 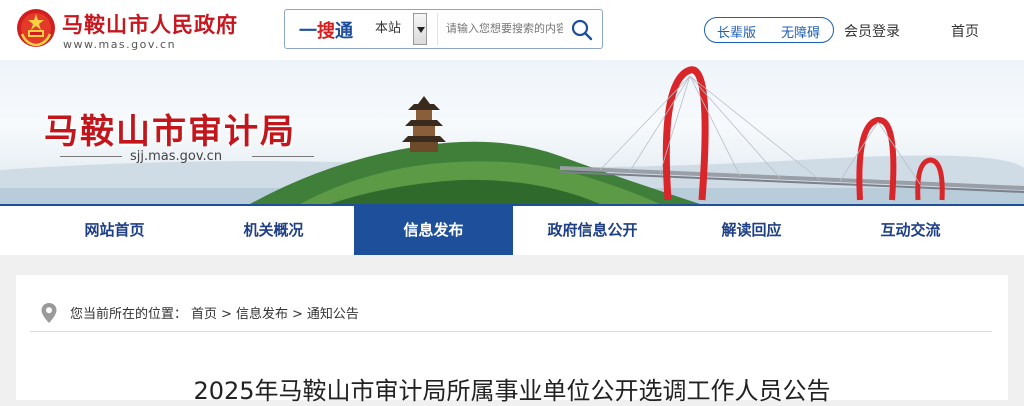 I want to click on search-scope-value: 本站, so click(x=388, y=28).